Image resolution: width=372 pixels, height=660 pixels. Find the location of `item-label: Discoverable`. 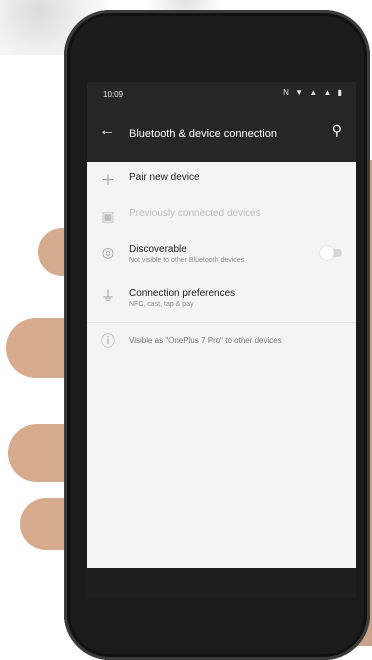

item-label: Discoverable is located at coordinates (158, 249).